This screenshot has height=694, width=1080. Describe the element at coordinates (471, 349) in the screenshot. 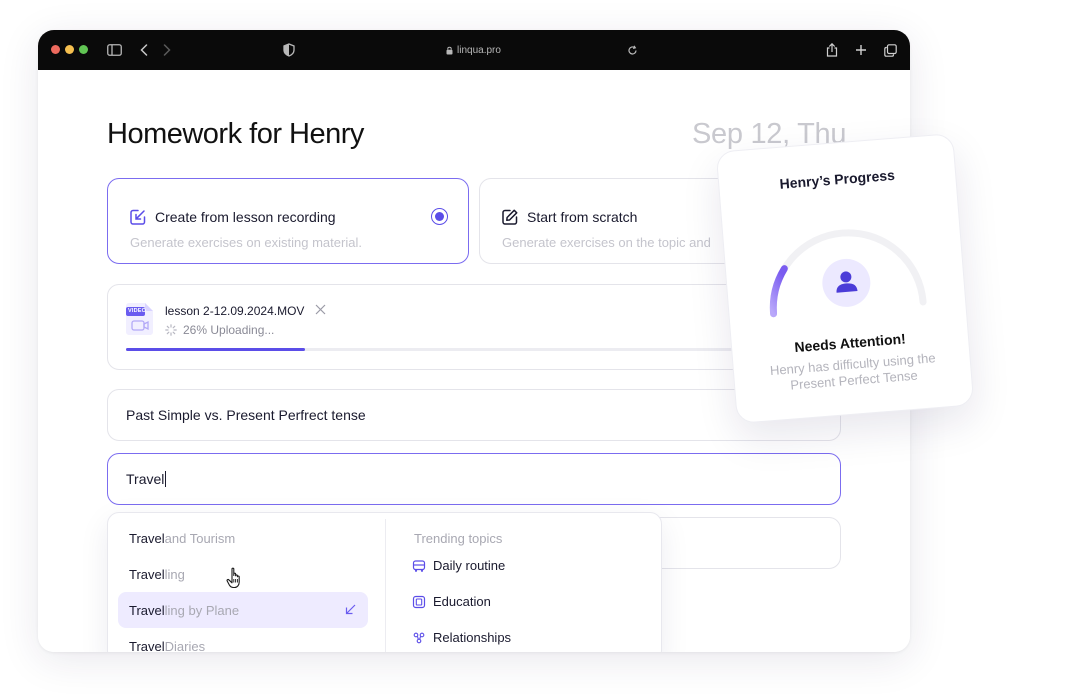

I see `upload-progress-bar` at that location.